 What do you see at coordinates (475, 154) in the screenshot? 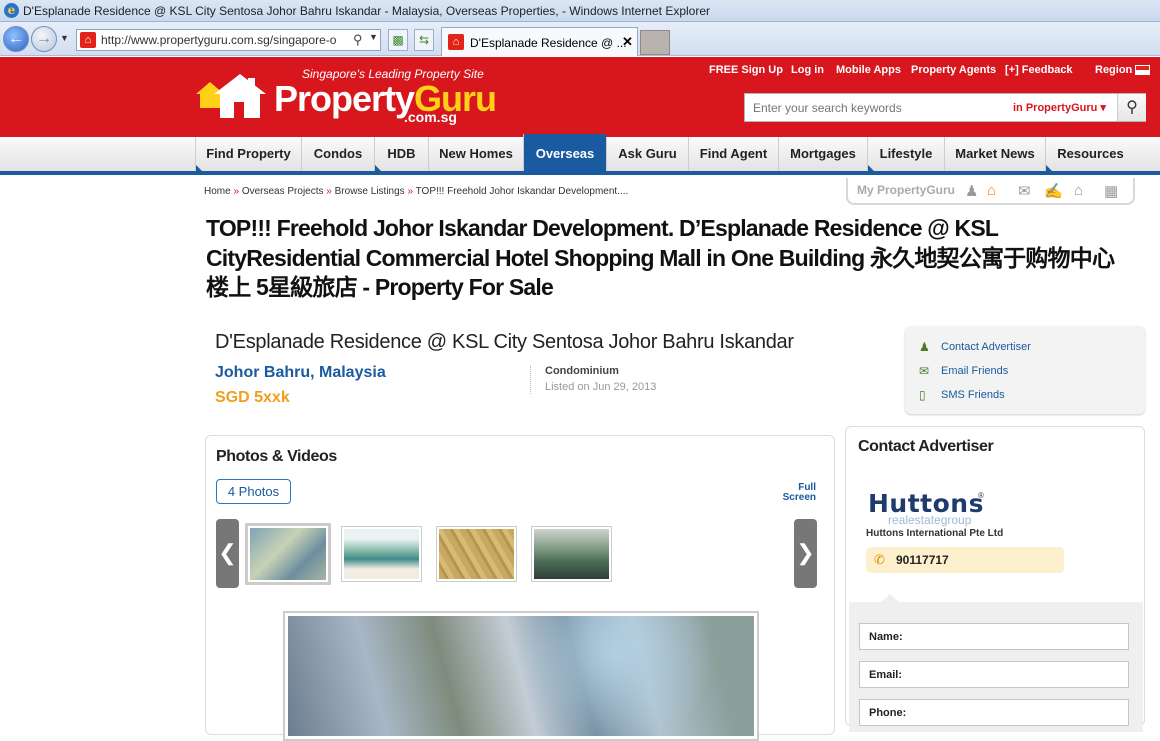
I see `nav-new-homes: New Homes` at bounding box center [475, 154].